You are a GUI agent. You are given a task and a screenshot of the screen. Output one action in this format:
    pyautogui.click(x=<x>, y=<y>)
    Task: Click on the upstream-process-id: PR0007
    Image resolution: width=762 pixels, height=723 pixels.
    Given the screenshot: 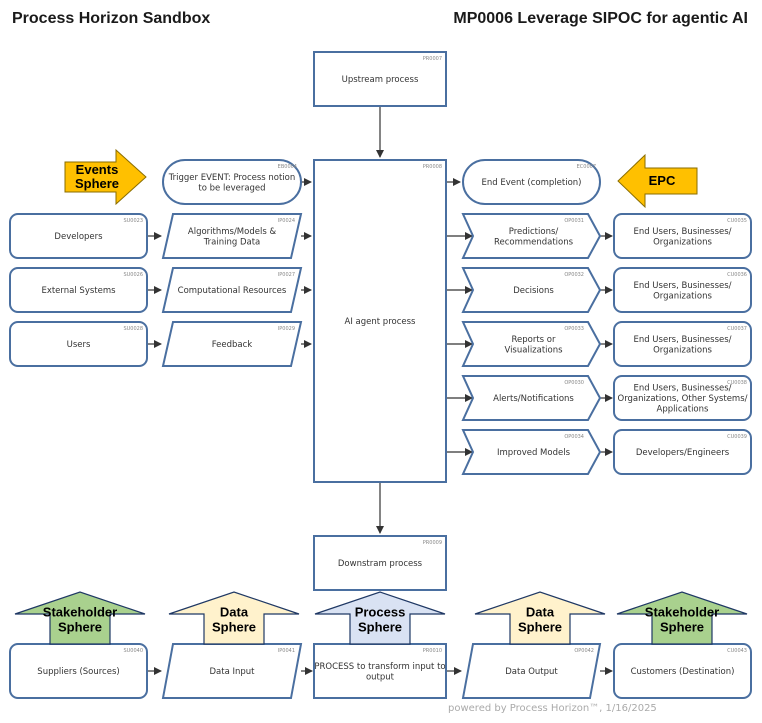 What is the action you would take?
    pyautogui.click(x=432, y=59)
    